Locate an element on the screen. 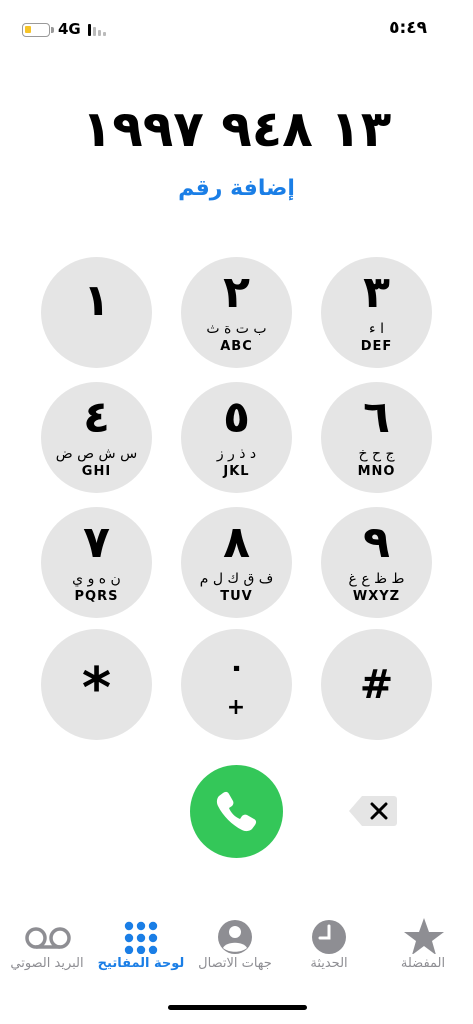  key-2: ٢ ب ت ة ث ABC is located at coordinates (236, 312).